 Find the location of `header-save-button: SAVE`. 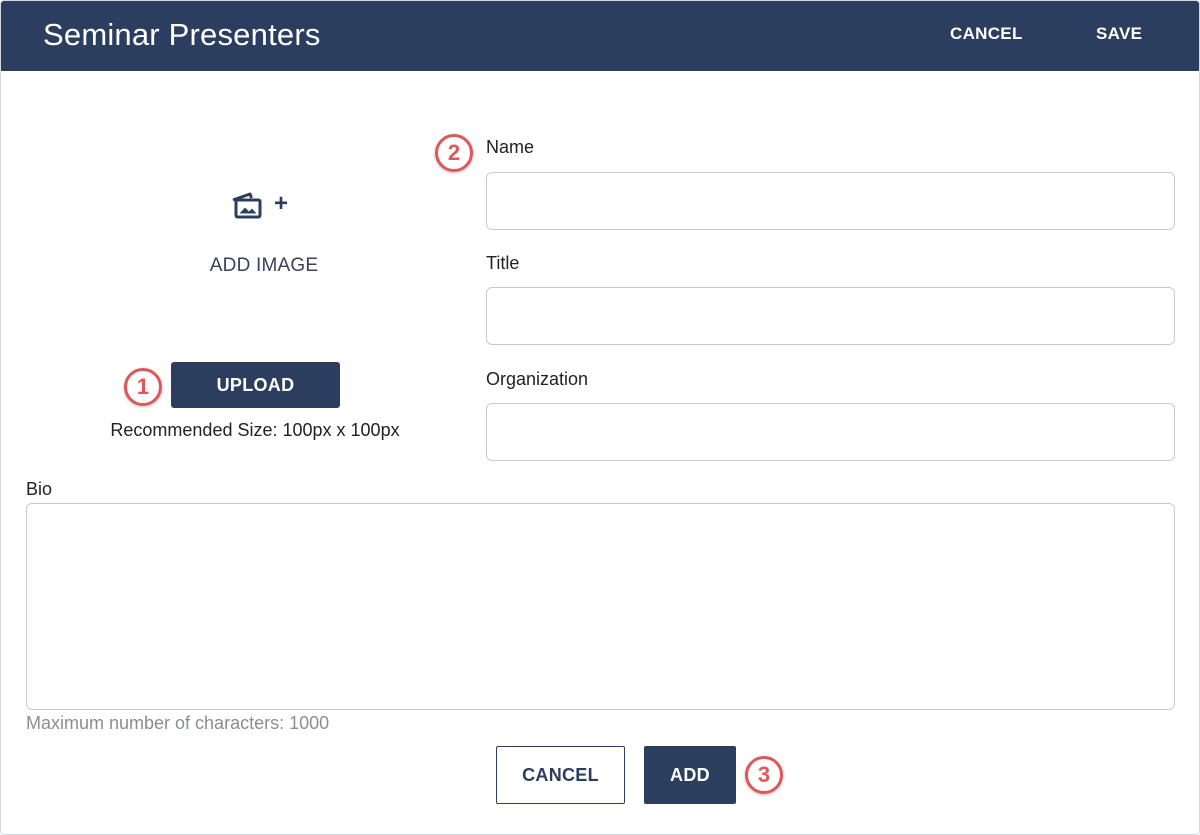

header-save-button: SAVE is located at coordinates (1119, 34).